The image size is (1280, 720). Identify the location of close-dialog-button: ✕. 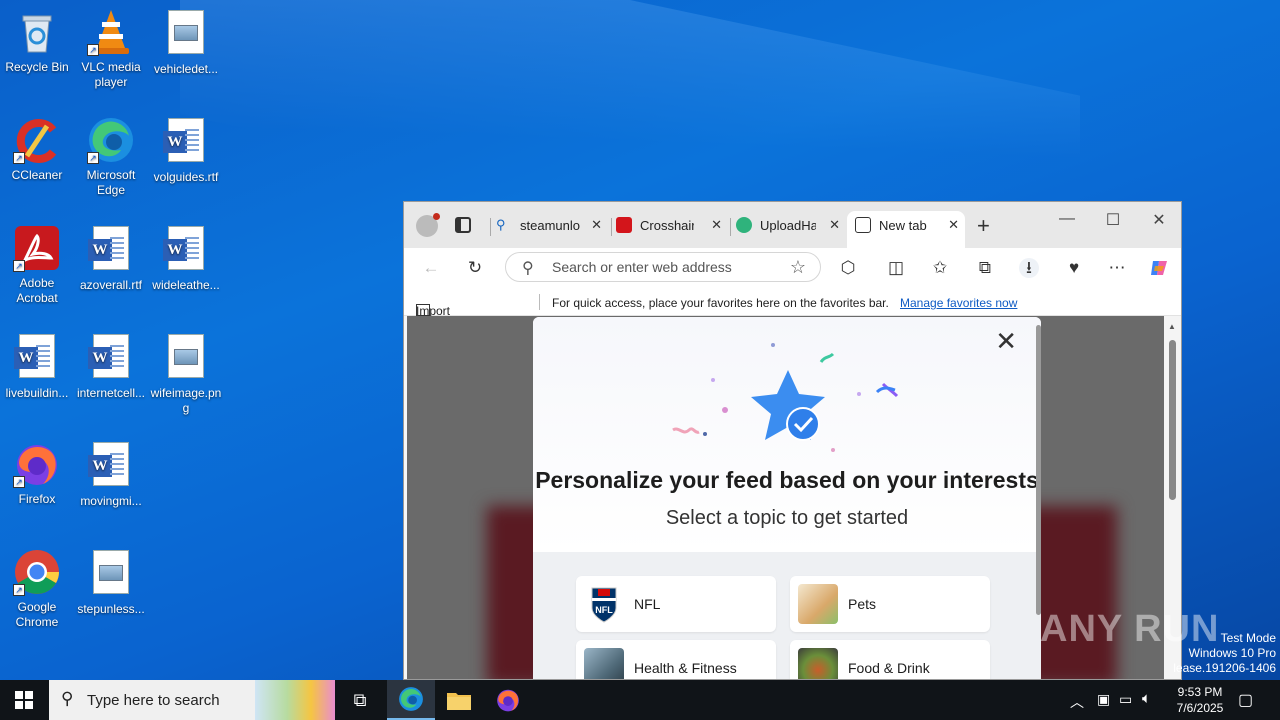
(1006, 341).